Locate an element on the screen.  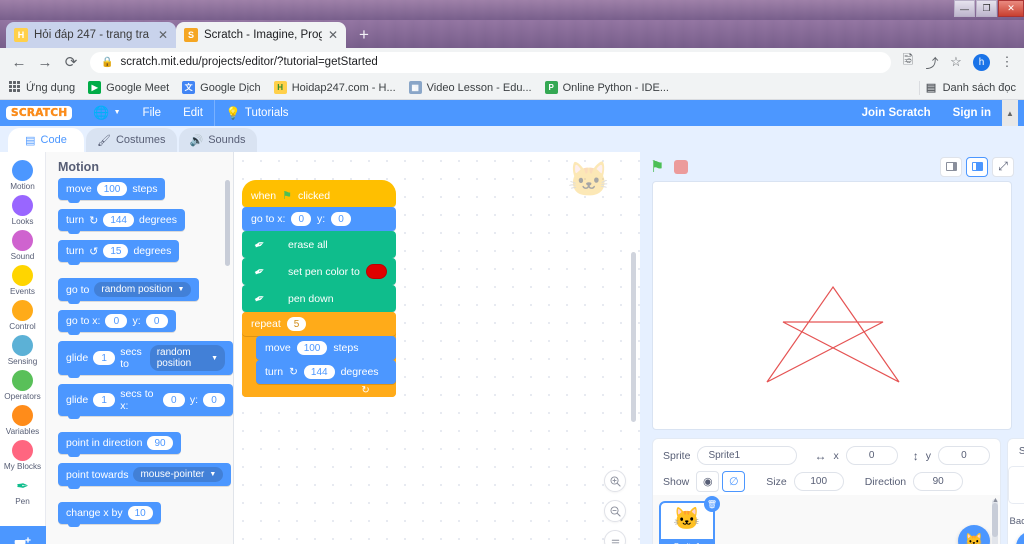
sprite-y-input: 0 is located at coordinates (963, 455).